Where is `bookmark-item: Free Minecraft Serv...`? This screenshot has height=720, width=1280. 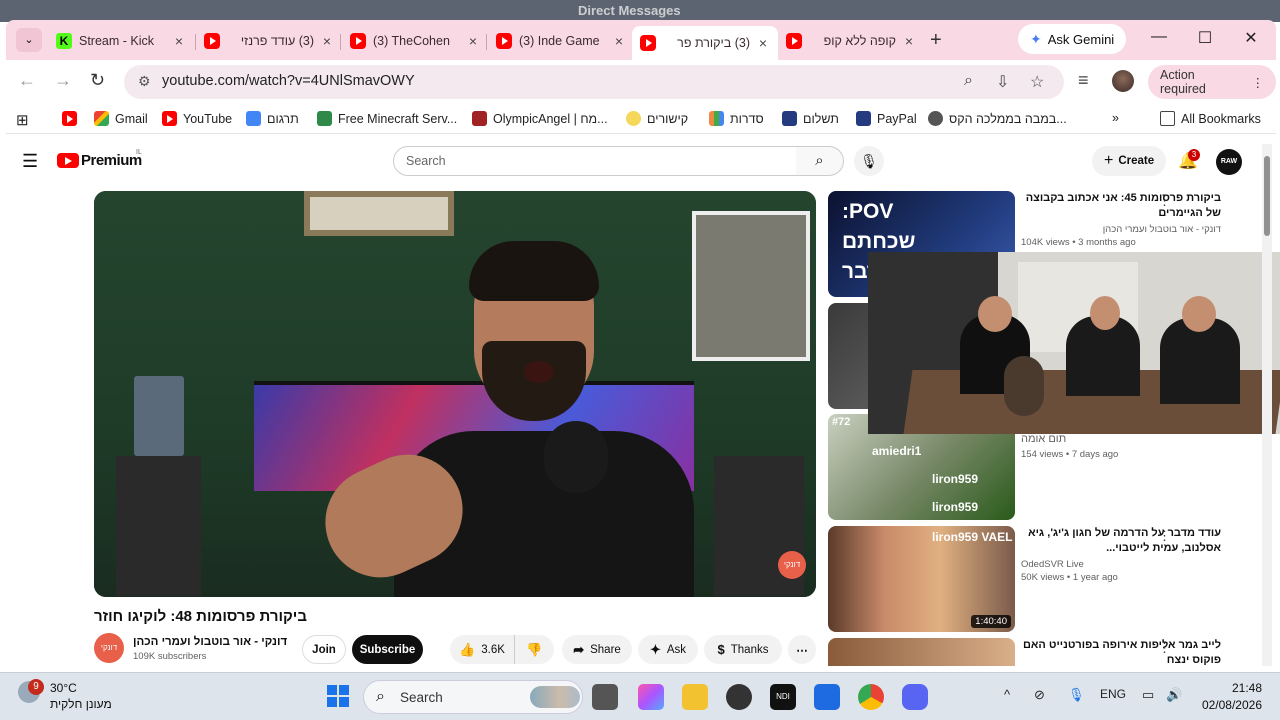
bookmark-item: Free Minecraft Serv... is located at coordinates (387, 118).